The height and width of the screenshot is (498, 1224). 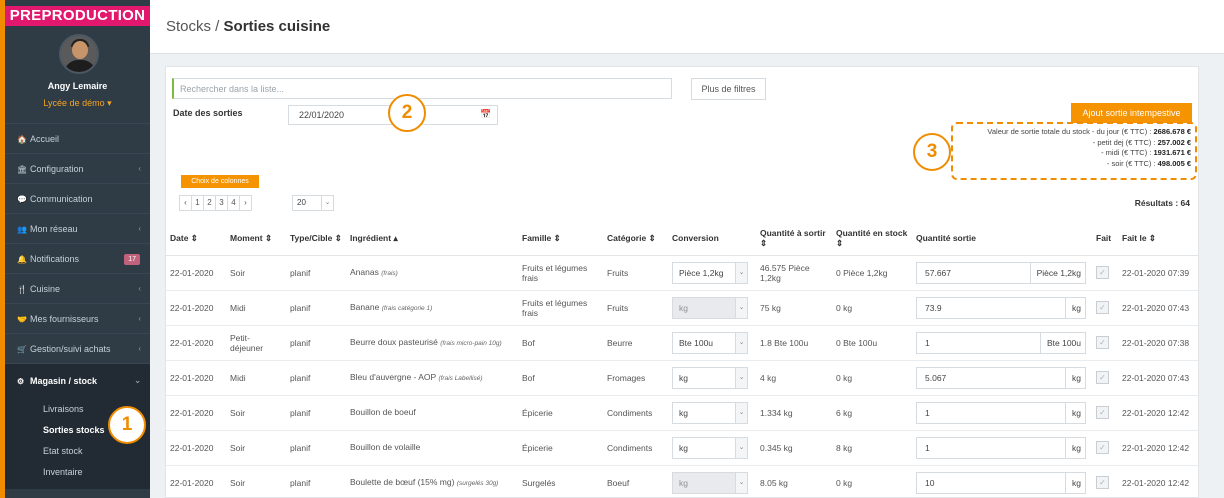 What do you see at coordinates (1075, 377) in the screenshot?
I see `quantity-unit: kg` at bounding box center [1075, 377].